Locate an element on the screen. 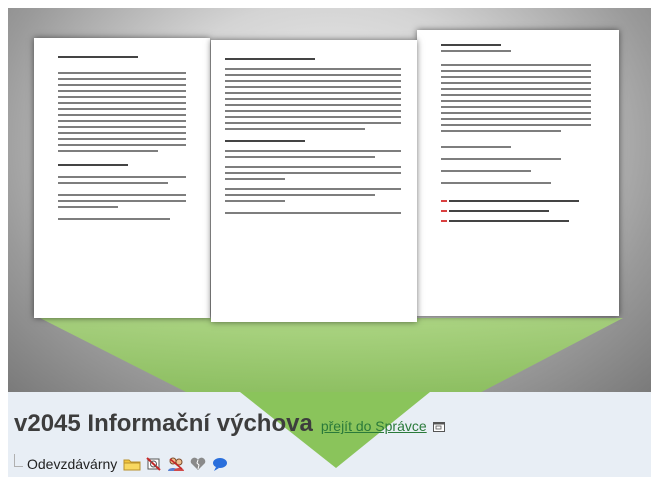 The height and width of the screenshot is (477, 659). no-access-icon is located at coordinates (154, 464).